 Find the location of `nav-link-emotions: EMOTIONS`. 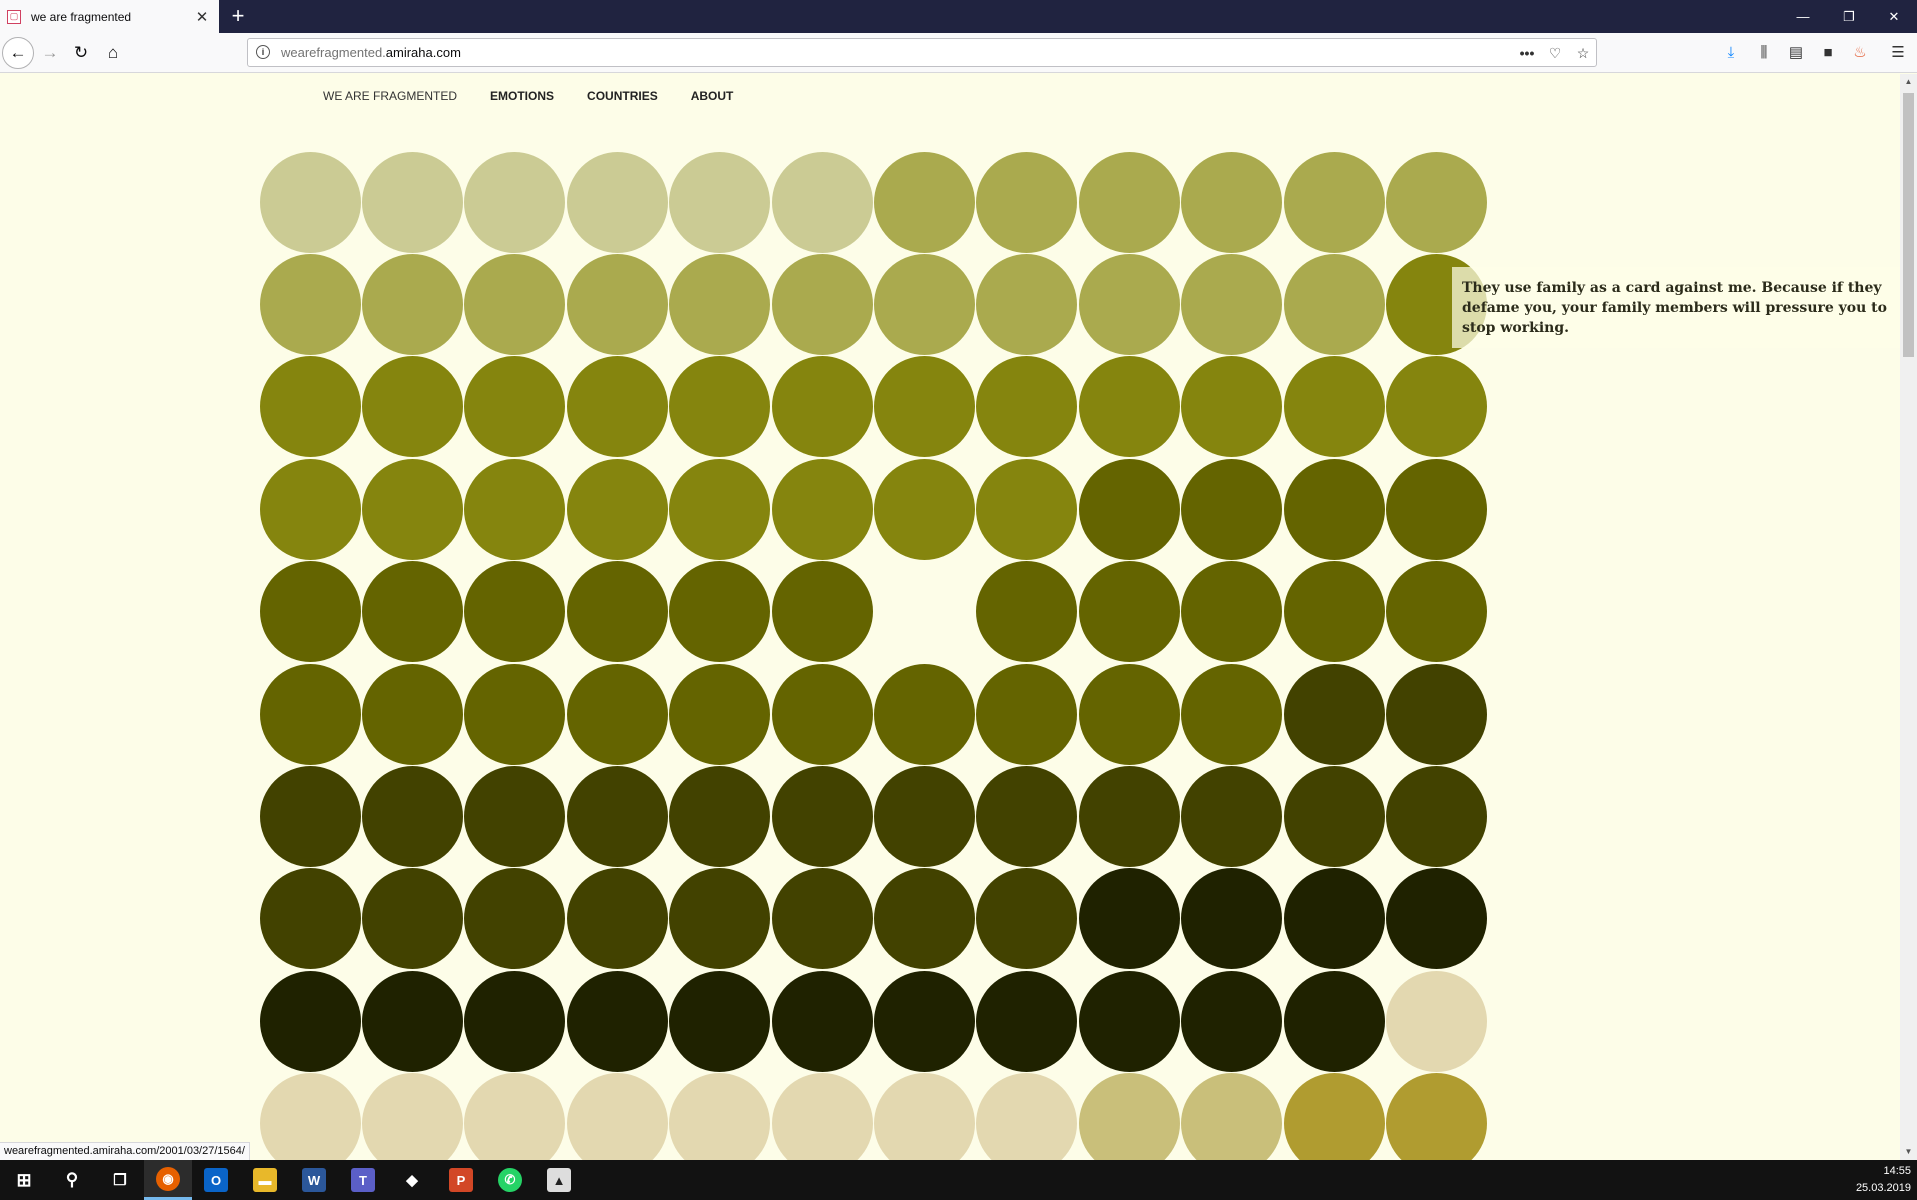

nav-link-emotions: EMOTIONS is located at coordinates (522, 96).